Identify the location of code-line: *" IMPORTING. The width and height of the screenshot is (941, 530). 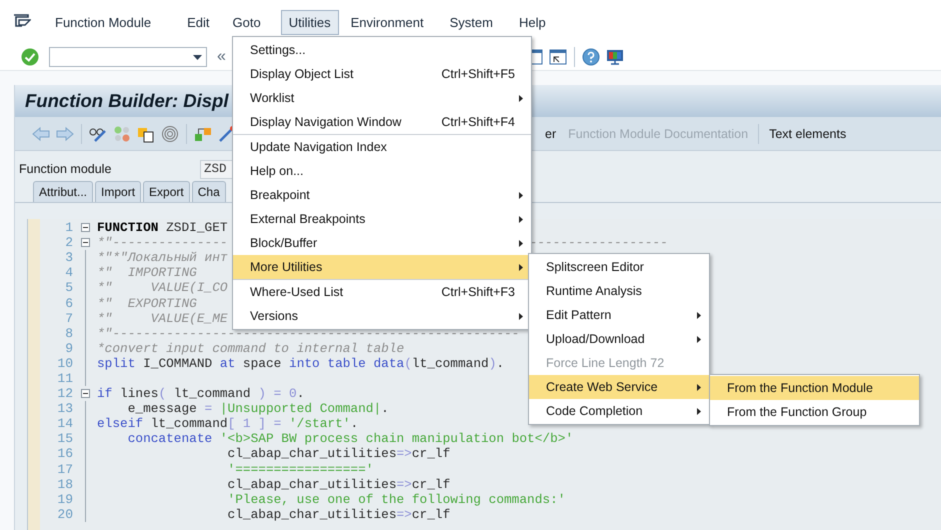
(147, 272).